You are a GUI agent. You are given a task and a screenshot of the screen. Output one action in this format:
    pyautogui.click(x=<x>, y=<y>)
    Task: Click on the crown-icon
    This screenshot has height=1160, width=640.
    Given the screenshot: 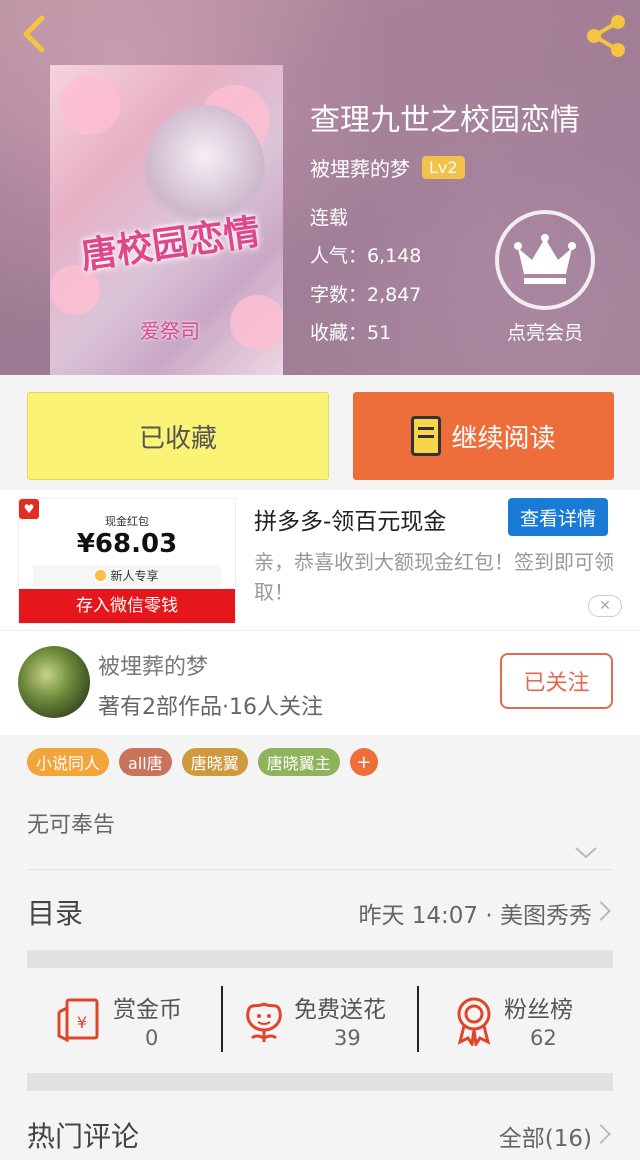 What is the action you would take?
    pyautogui.click(x=545, y=260)
    